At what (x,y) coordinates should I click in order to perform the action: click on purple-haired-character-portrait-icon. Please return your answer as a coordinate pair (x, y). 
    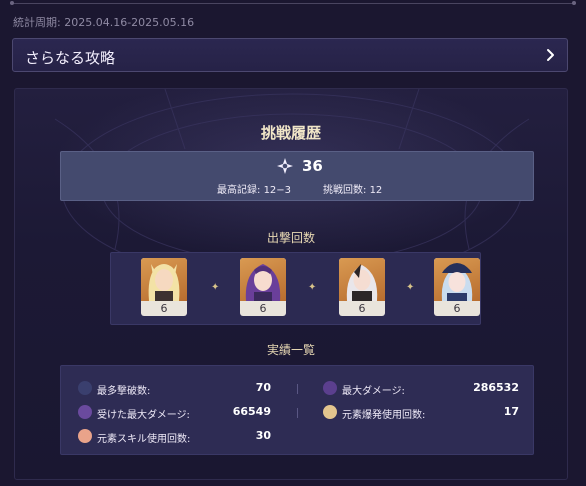
    Looking at the image, I should click on (263, 279).